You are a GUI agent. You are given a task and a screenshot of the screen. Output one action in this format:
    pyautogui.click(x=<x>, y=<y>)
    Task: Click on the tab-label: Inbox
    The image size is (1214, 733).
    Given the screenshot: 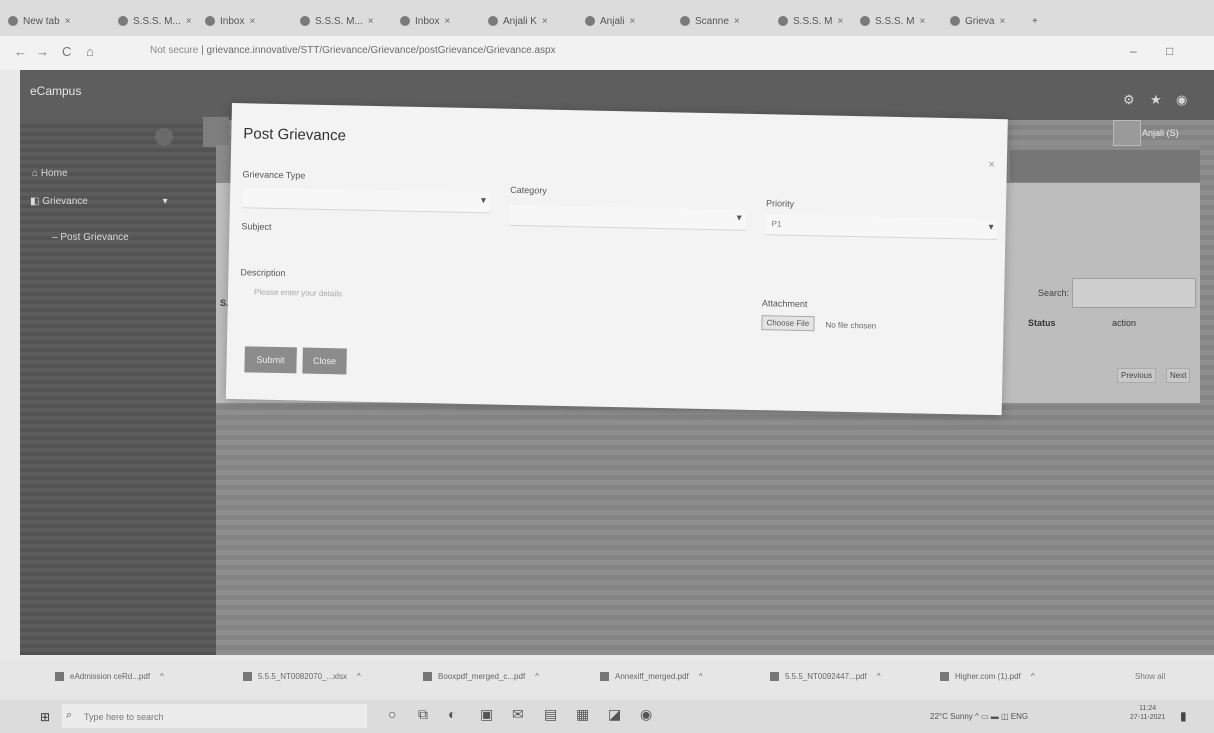 What is the action you would take?
    pyautogui.click(x=232, y=21)
    